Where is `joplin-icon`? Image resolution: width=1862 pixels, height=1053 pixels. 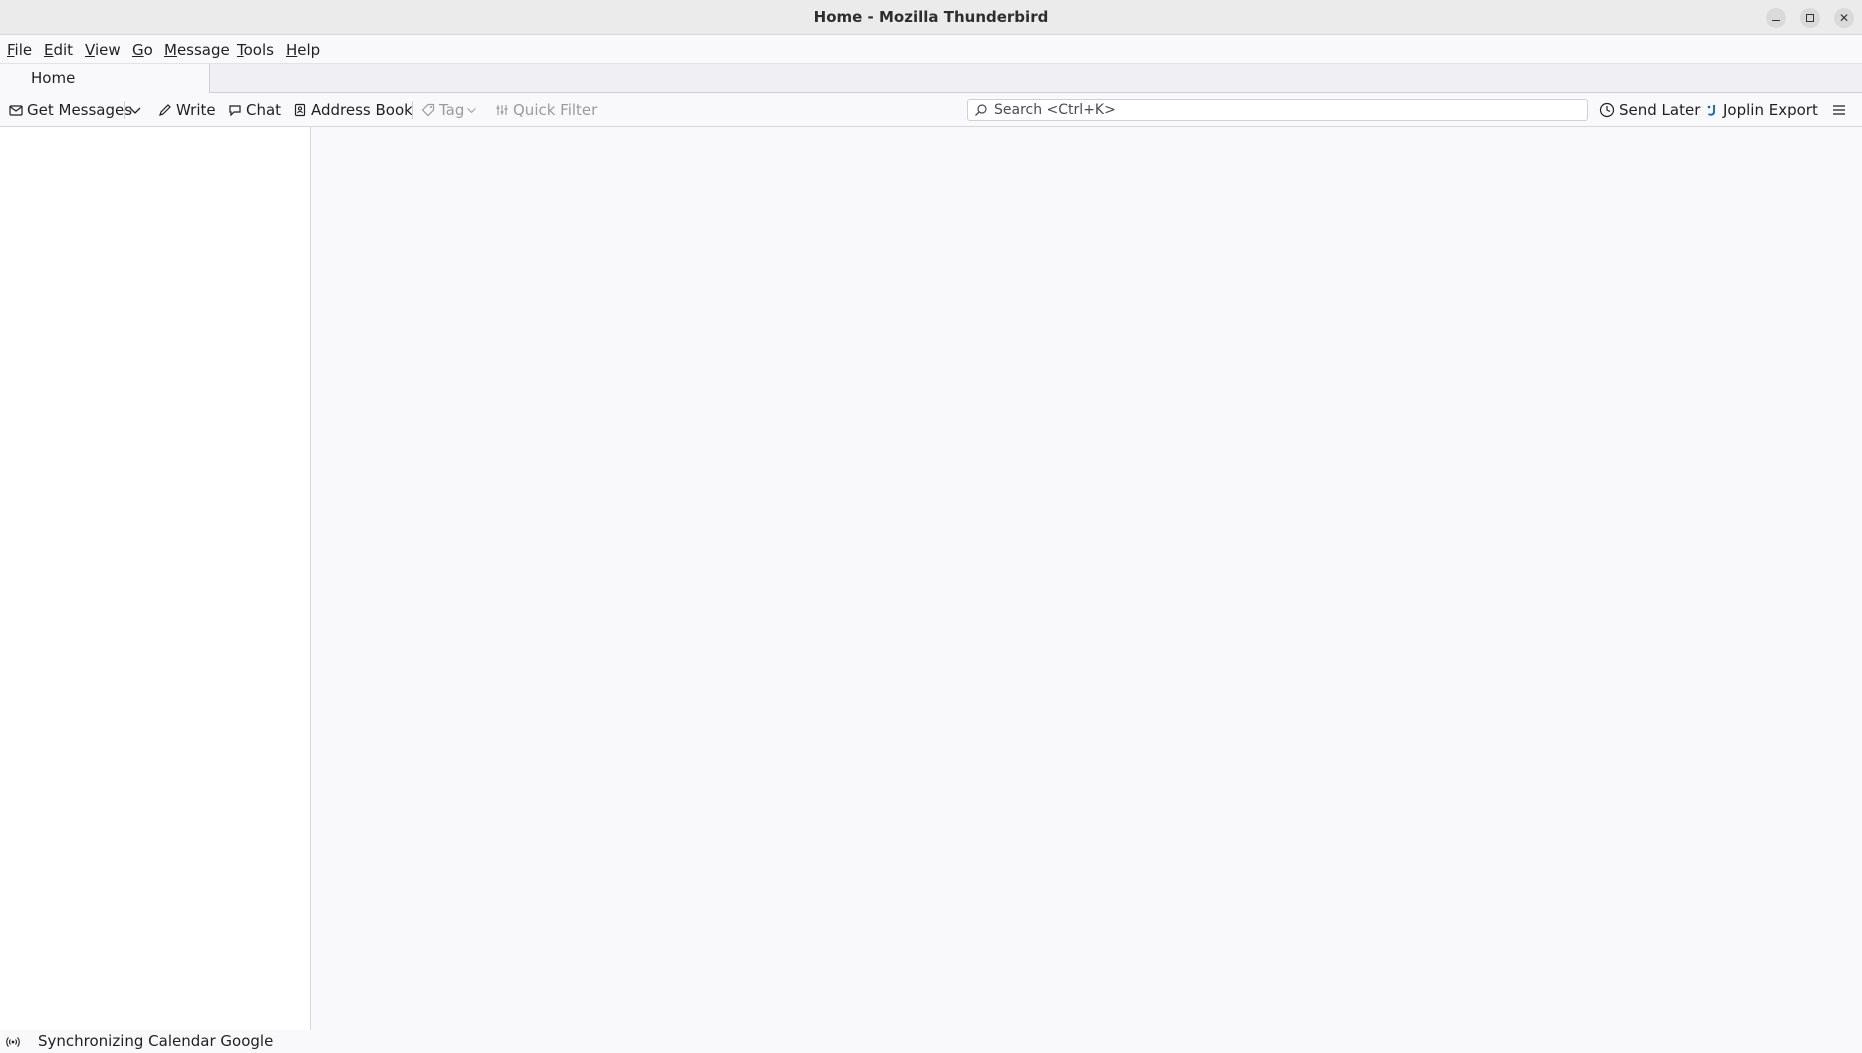
joplin-icon is located at coordinates (1711, 110).